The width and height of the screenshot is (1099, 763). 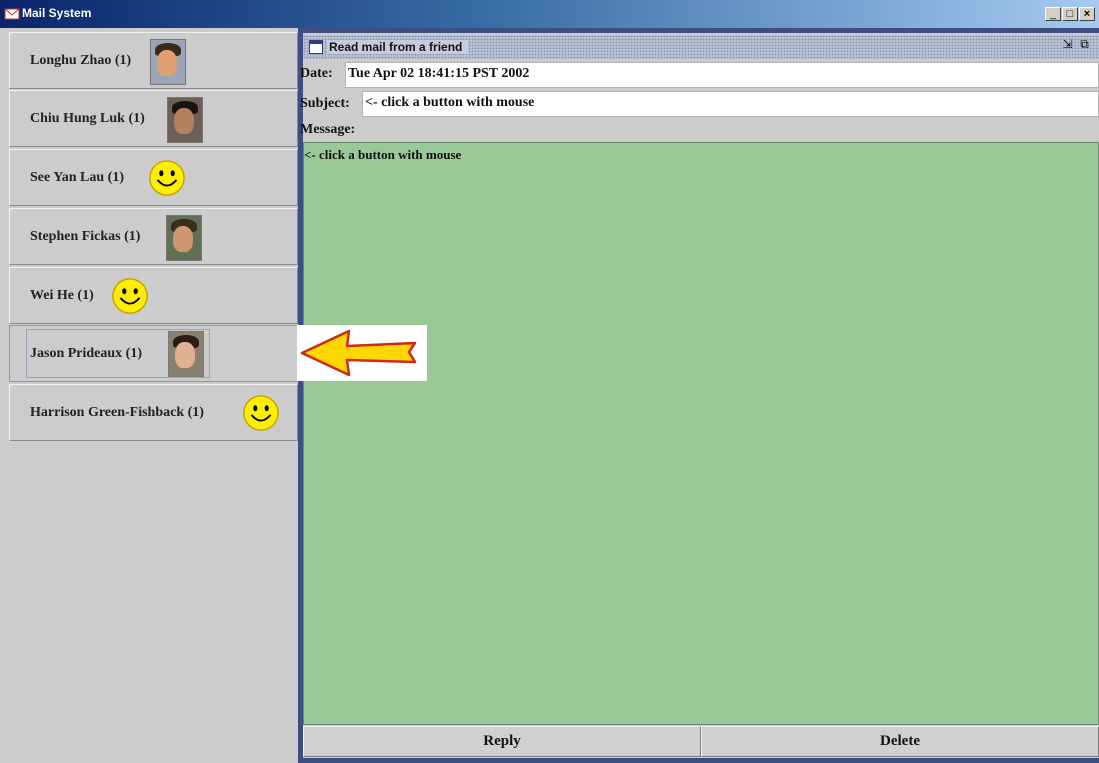 I want to click on friend-label: Longhu Zhao (1), so click(x=81, y=60).